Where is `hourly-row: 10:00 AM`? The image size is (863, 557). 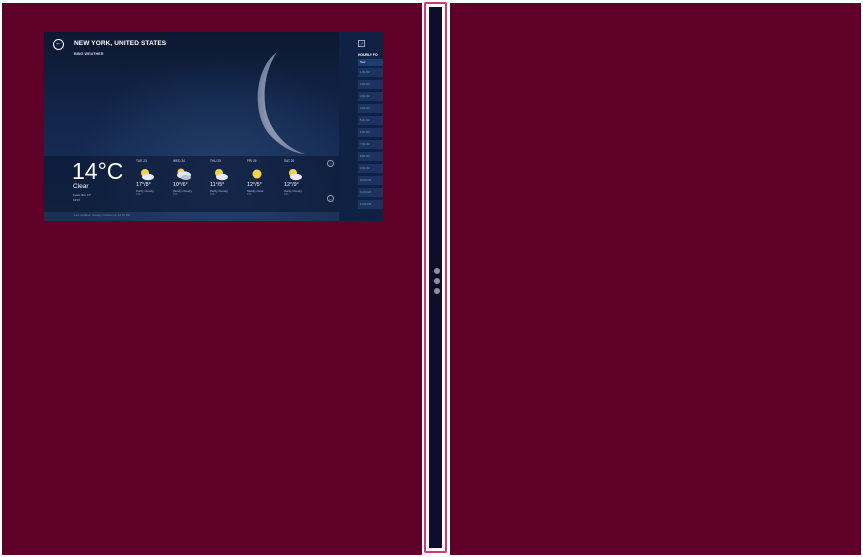 hourly-row: 10:00 AM is located at coordinates (370, 180).